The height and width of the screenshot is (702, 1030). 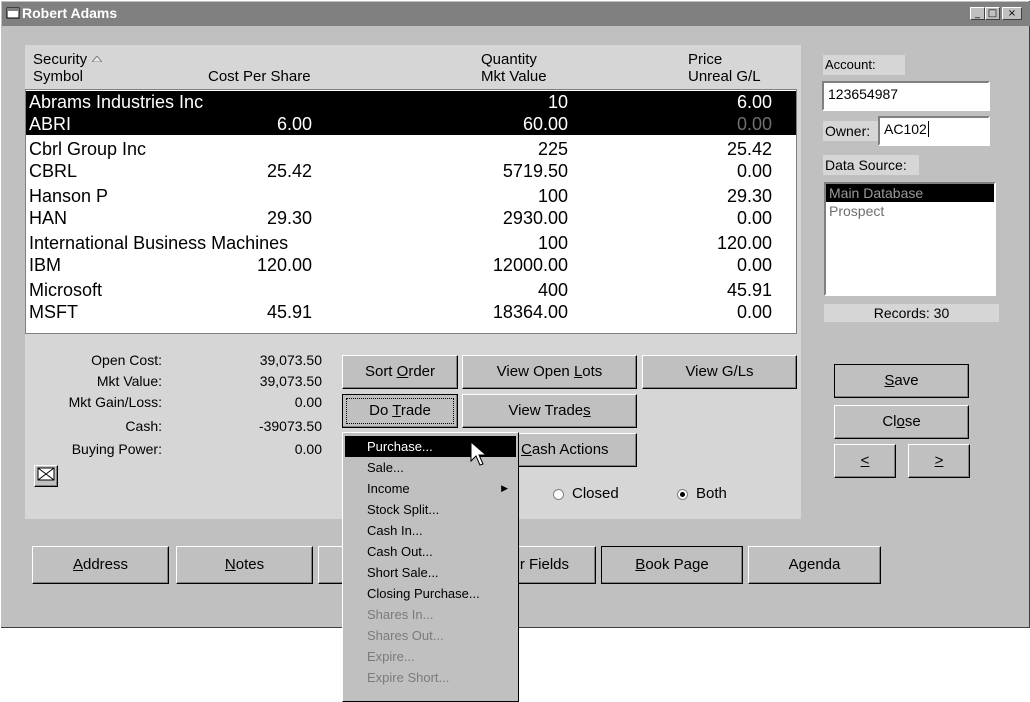 What do you see at coordinates (724, 76) in the screenshot?
I see `header-unreal-gl: Unreal G/L` at bounding box center [724, 76].